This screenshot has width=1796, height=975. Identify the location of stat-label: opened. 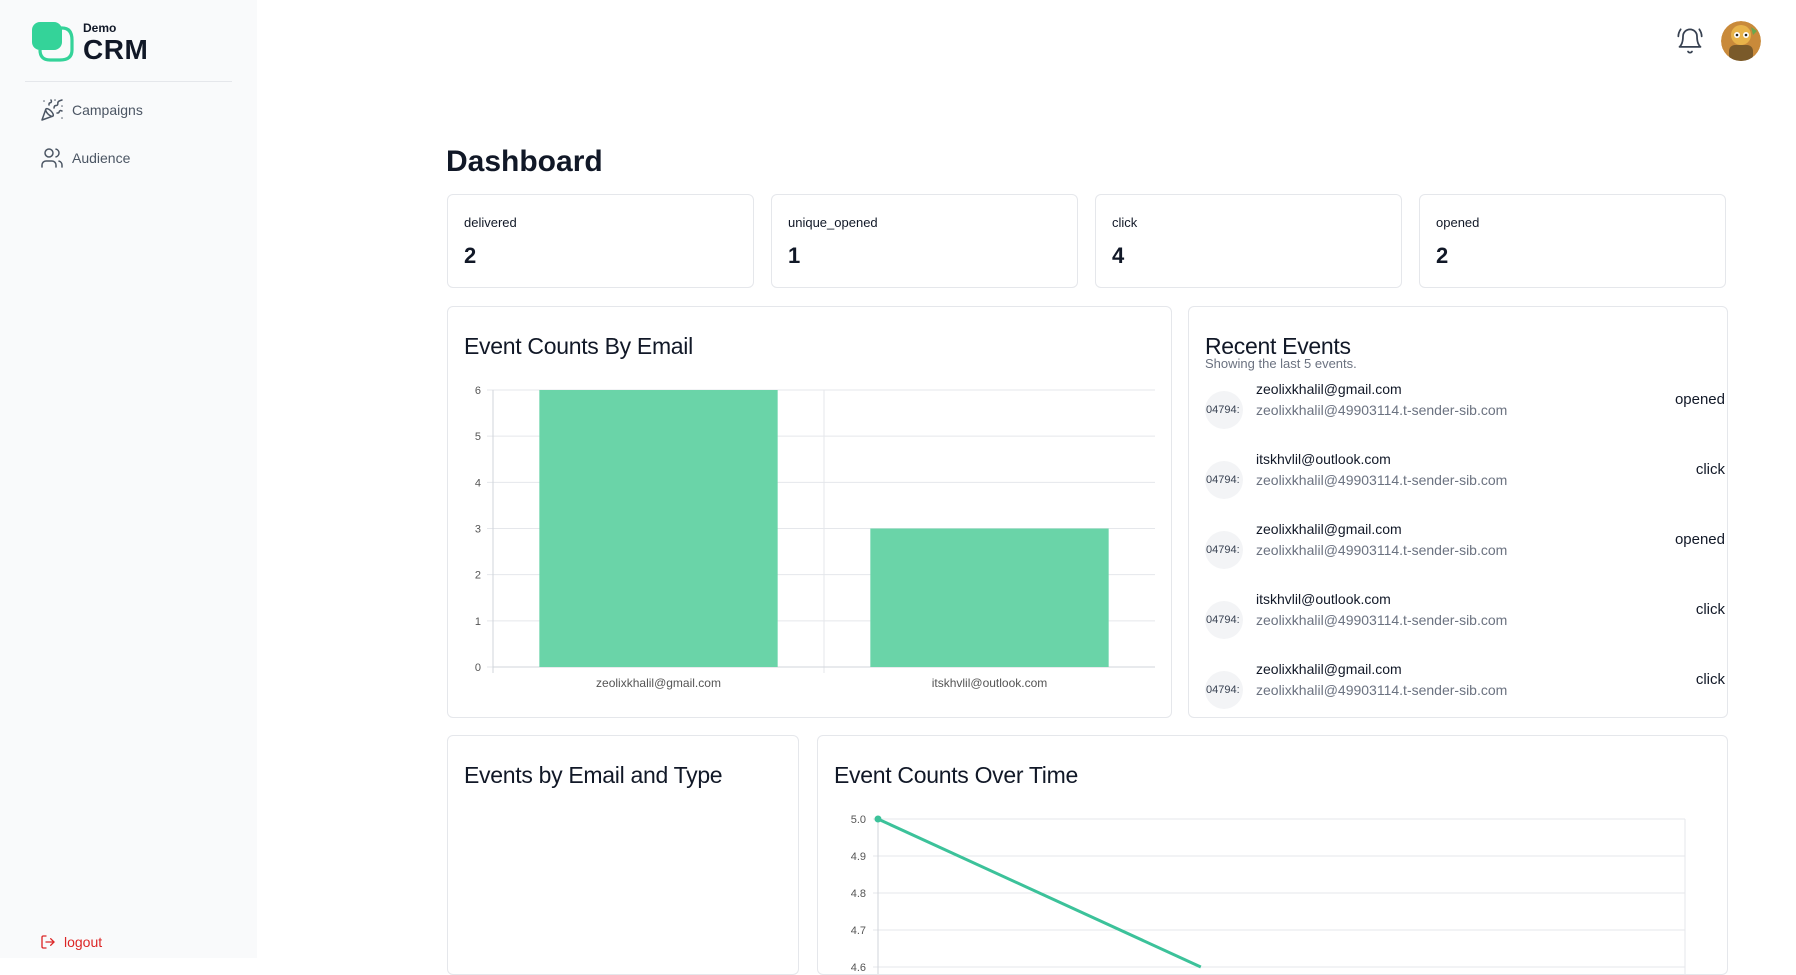
(1458, 222).